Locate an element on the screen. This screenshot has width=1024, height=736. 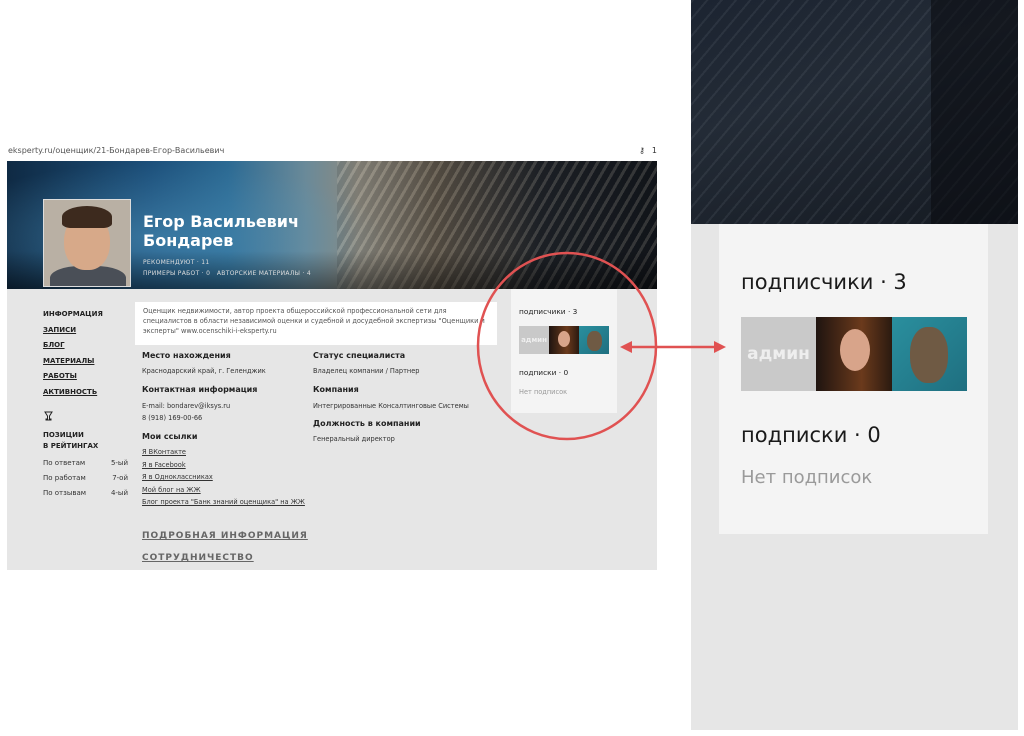
zoomed-followers-thumbs: админ is located at coordinates (854, 354).